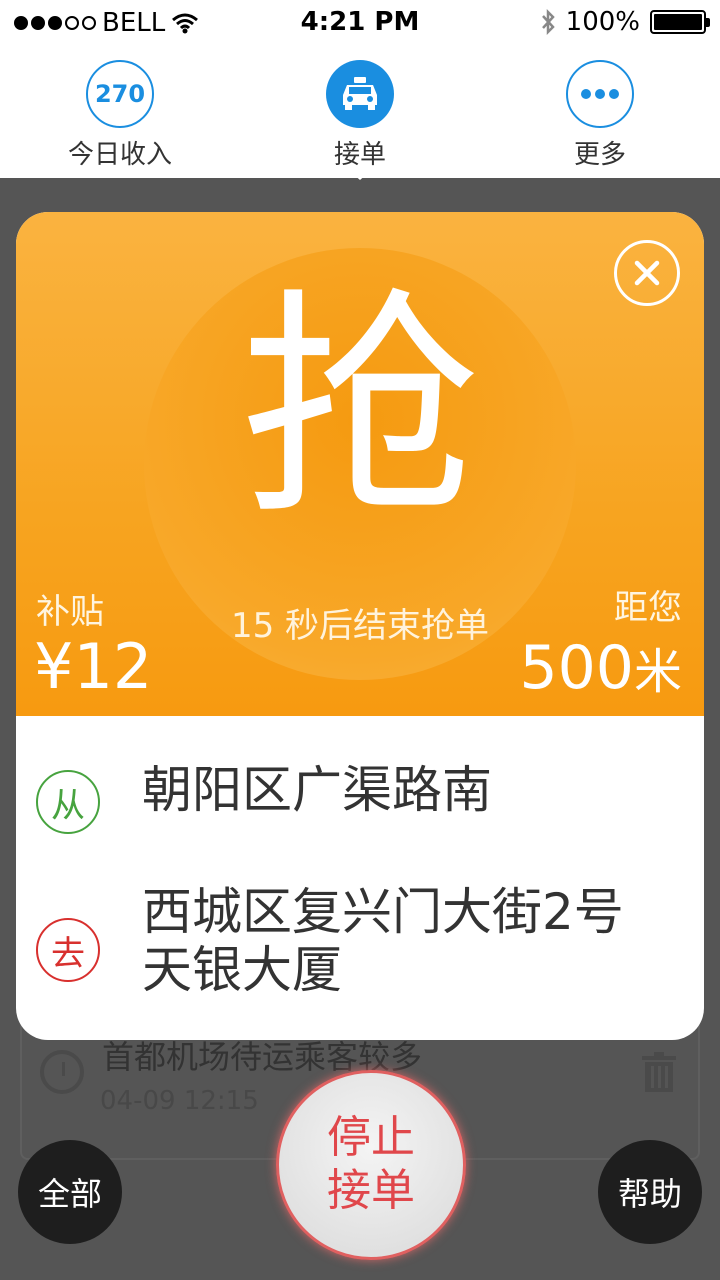  I want to click on income-label: 今日收入, so click(119, 155).